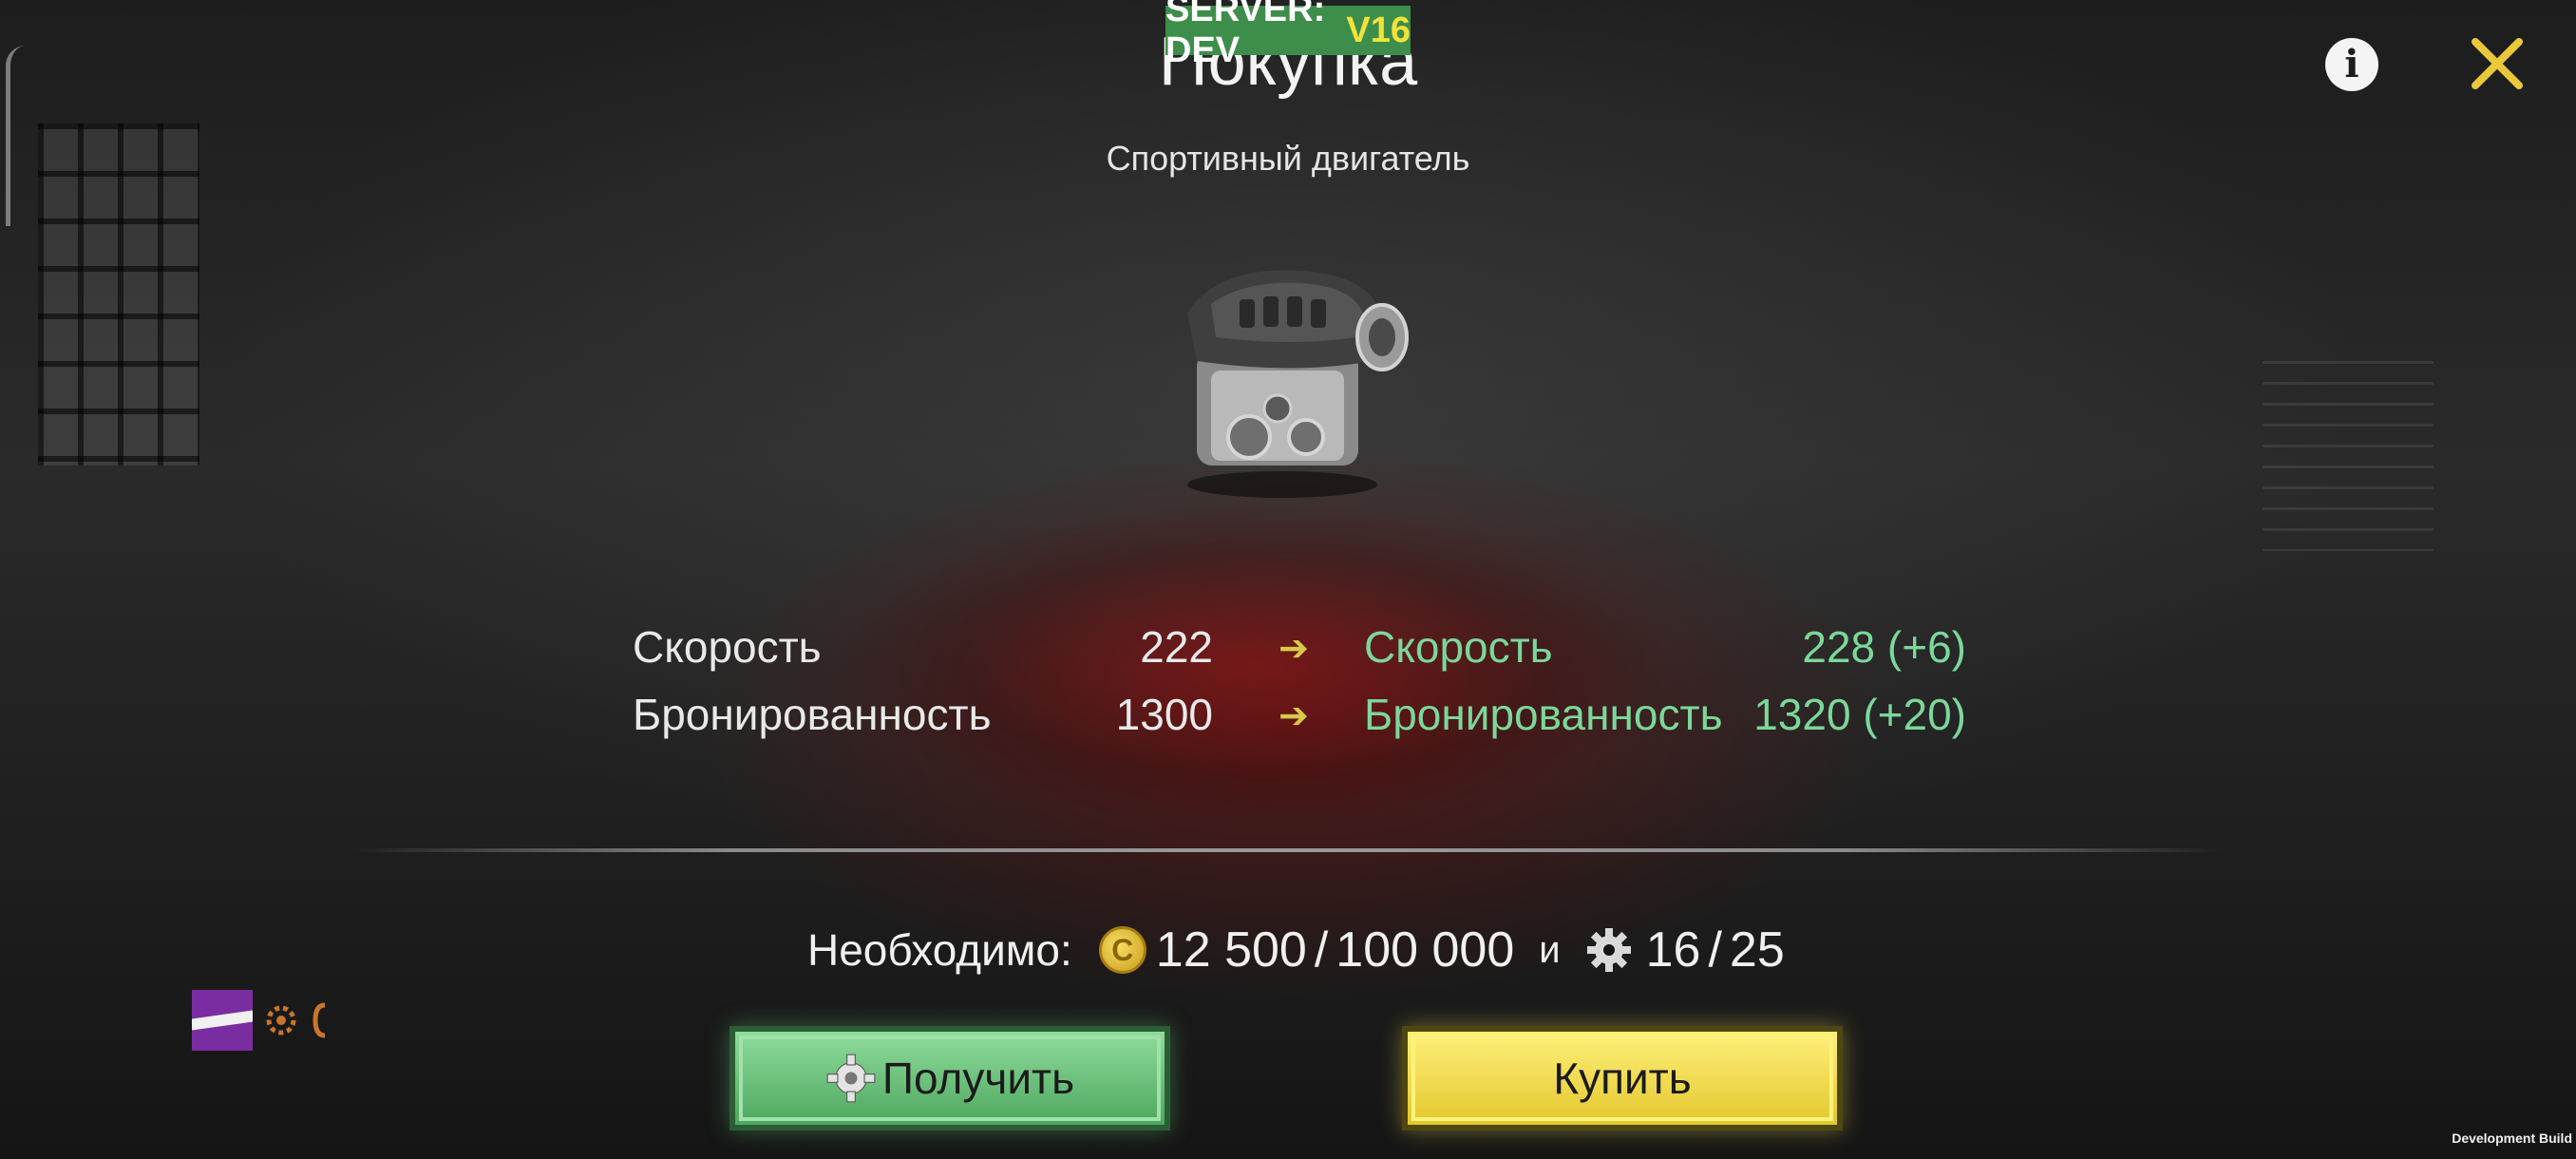  I want to click on buy-button-label: Купить, so click(1622, 1078).